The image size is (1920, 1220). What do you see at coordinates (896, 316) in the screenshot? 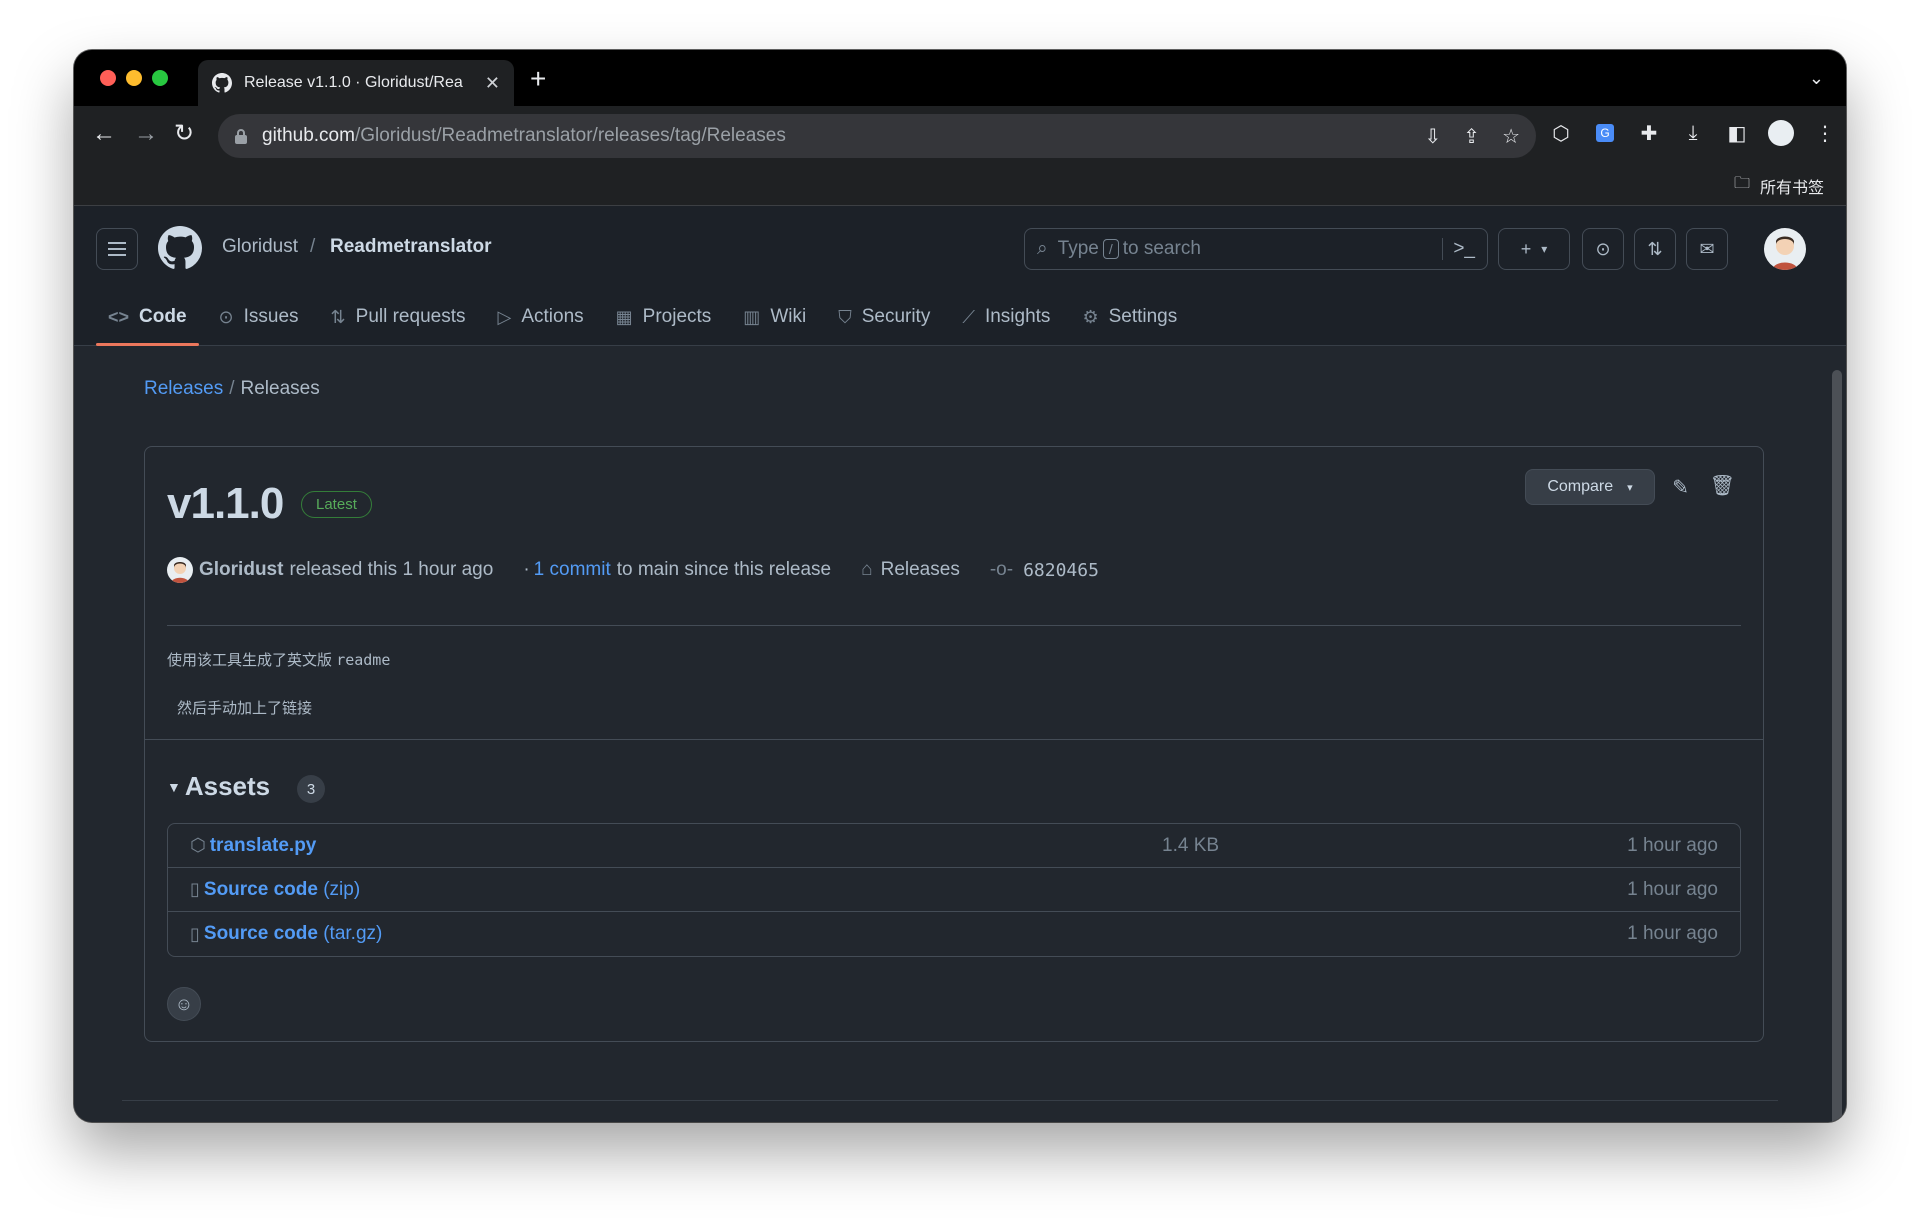
I see `tab-label: Security` at bounding box center [896, 316].